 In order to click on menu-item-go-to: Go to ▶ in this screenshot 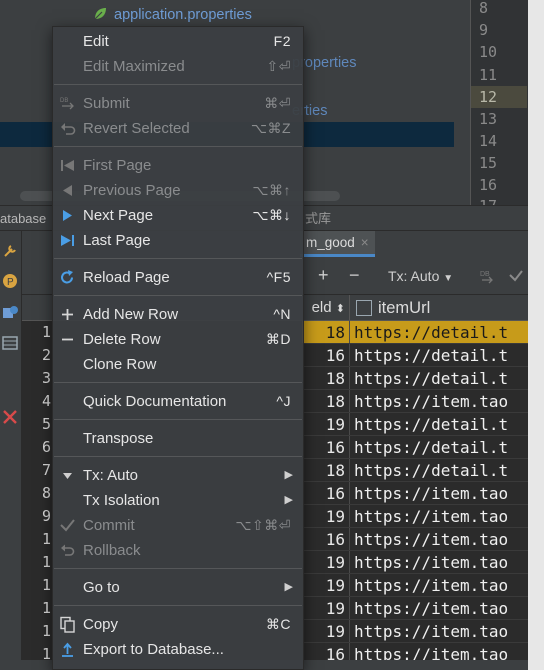, I will do `click(178, 587)`.